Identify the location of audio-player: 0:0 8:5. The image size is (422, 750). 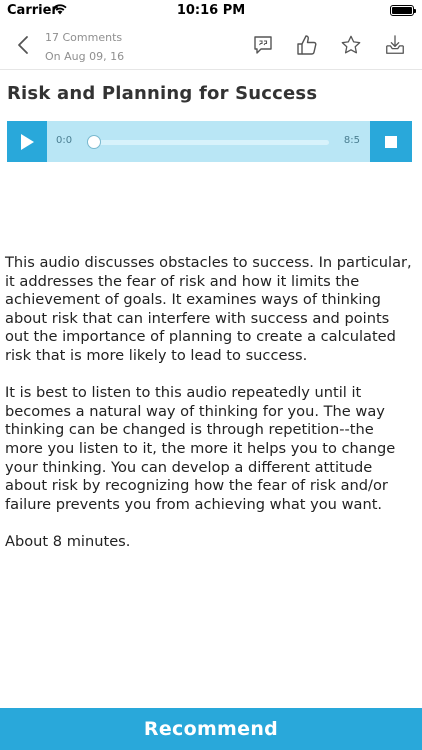
(209, 141).